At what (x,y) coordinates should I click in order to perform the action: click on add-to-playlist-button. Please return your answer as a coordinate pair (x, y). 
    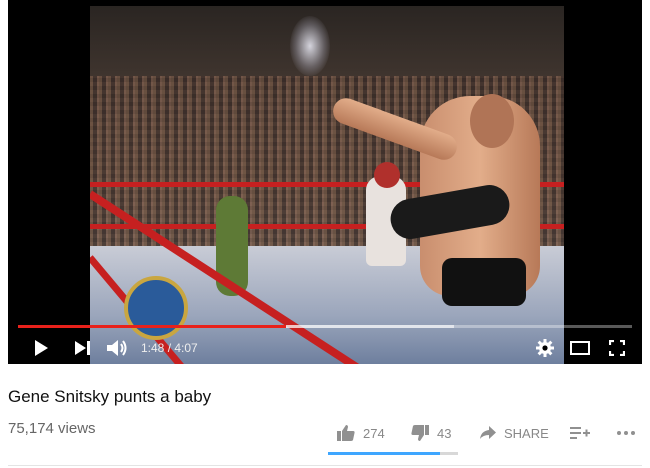
    Looking at the image, I should click on (580, 433).